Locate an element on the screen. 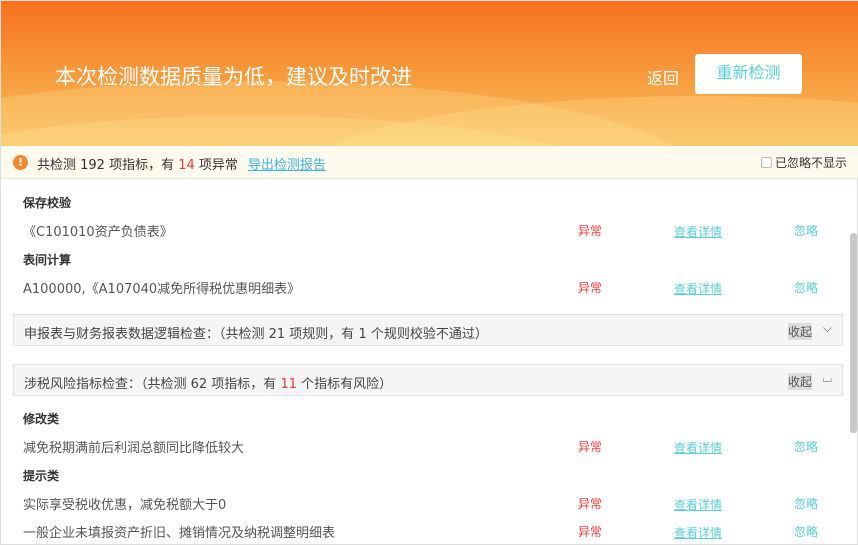 The image size is (858, 545). recheck-button: 重新检测 is located at coordinates (748, 74).